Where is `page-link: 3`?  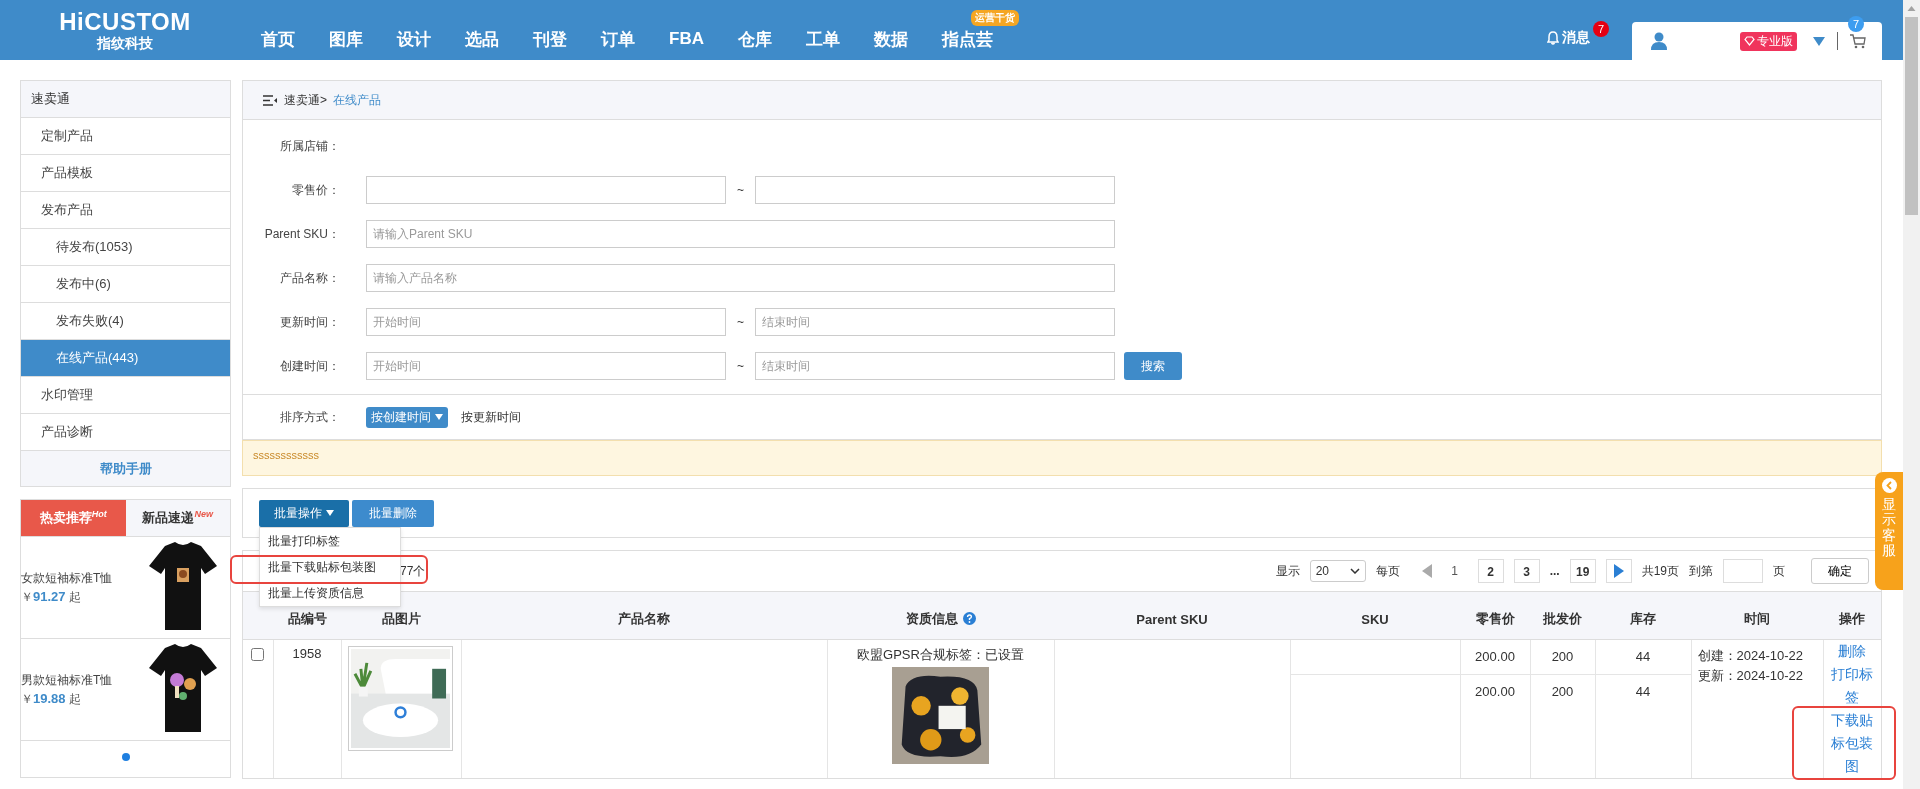
page-link: 3 is located at coordinates (1526, 571).